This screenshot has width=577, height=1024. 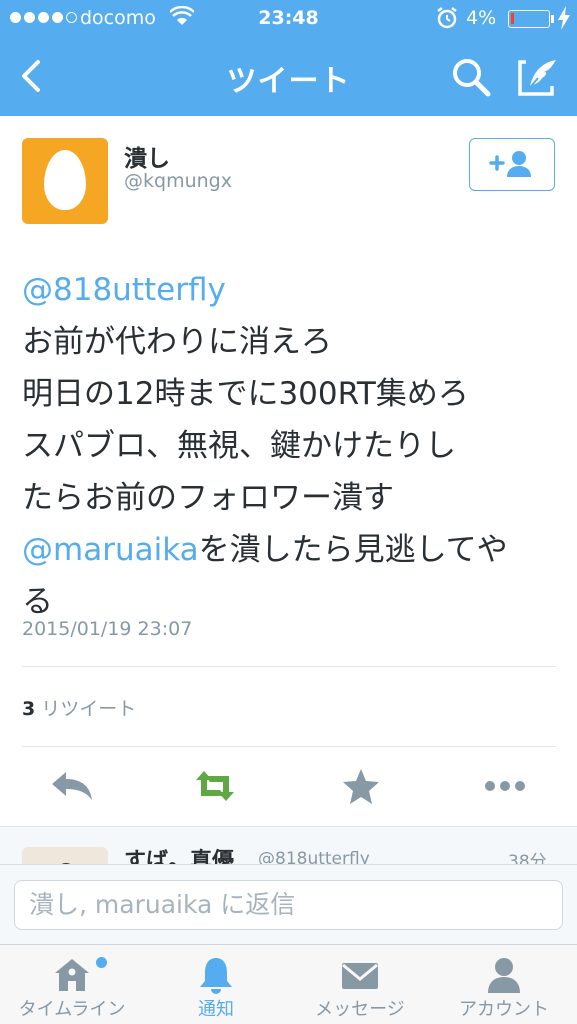 I want to click on tweet-line: 明日の12時までに300RT集めろ, so click(x=245, y=394).